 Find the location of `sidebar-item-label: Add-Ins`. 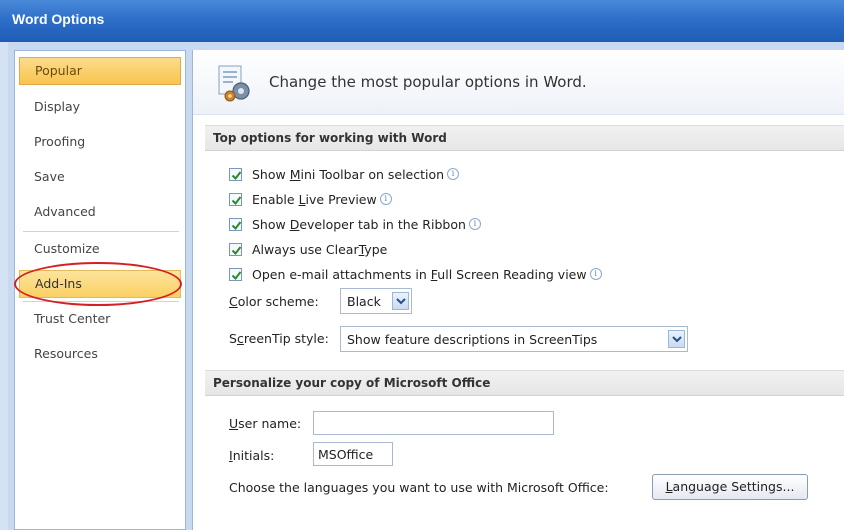

sidebar-item-label: Add-Ins is located at coordinates (58, 283).